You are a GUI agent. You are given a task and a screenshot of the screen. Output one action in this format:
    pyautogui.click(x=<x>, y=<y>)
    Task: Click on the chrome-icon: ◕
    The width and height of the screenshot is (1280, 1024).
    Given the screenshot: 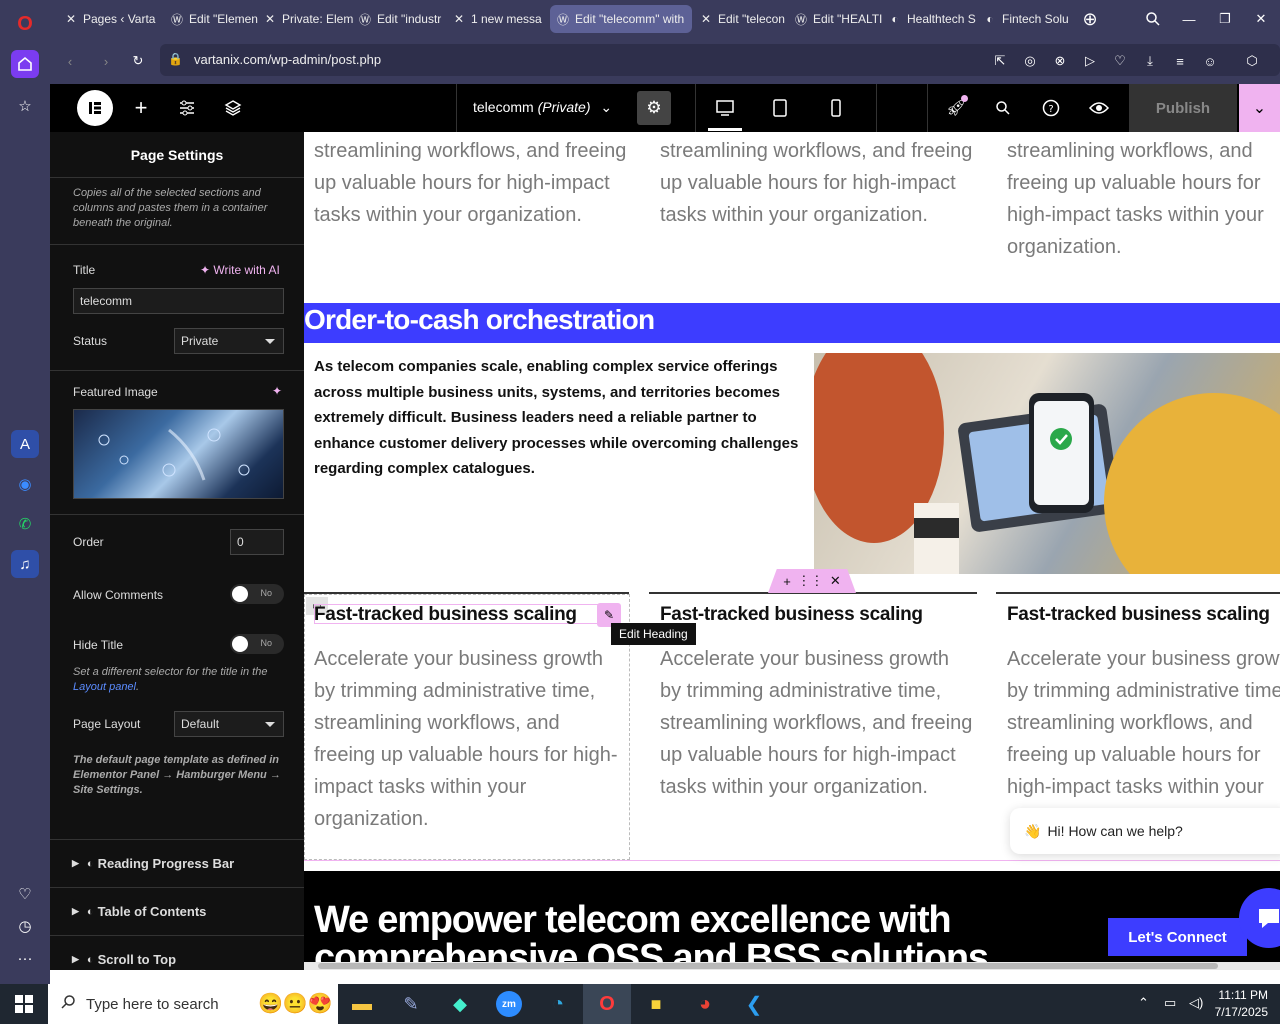 What is the action you would take?
    pyautogui.click(x=705, y=1004)
    